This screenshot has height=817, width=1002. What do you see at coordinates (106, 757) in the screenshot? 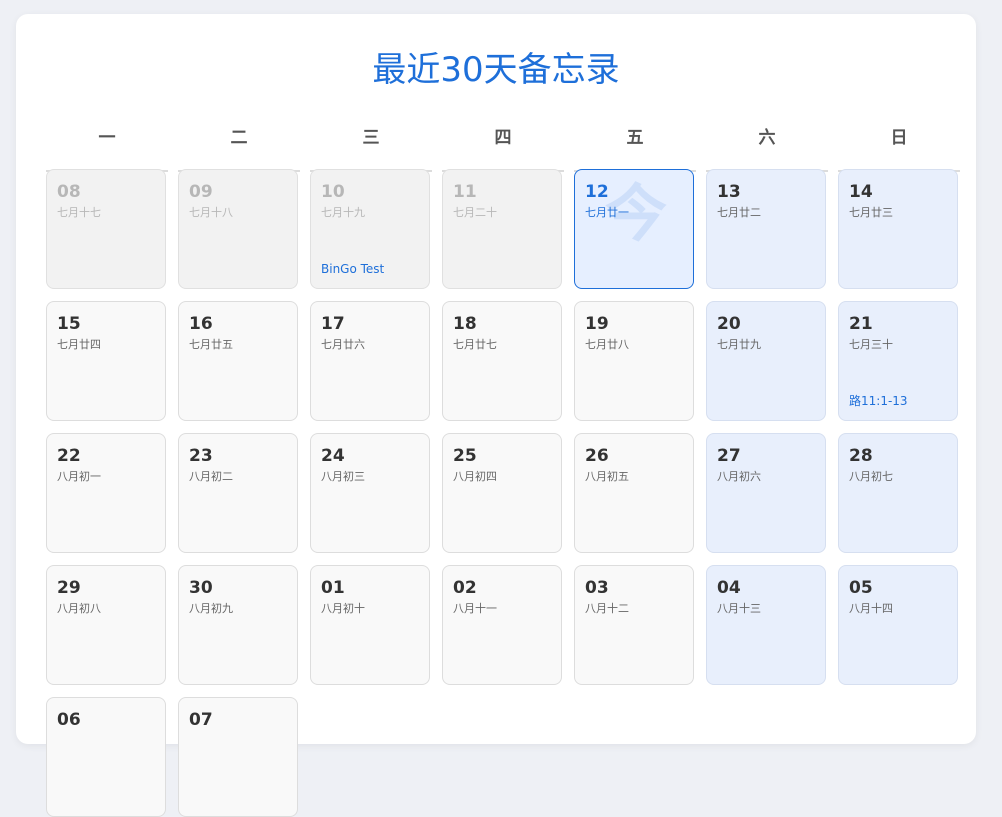
I see `day-cell: 06` at bounding box center [106, 757].